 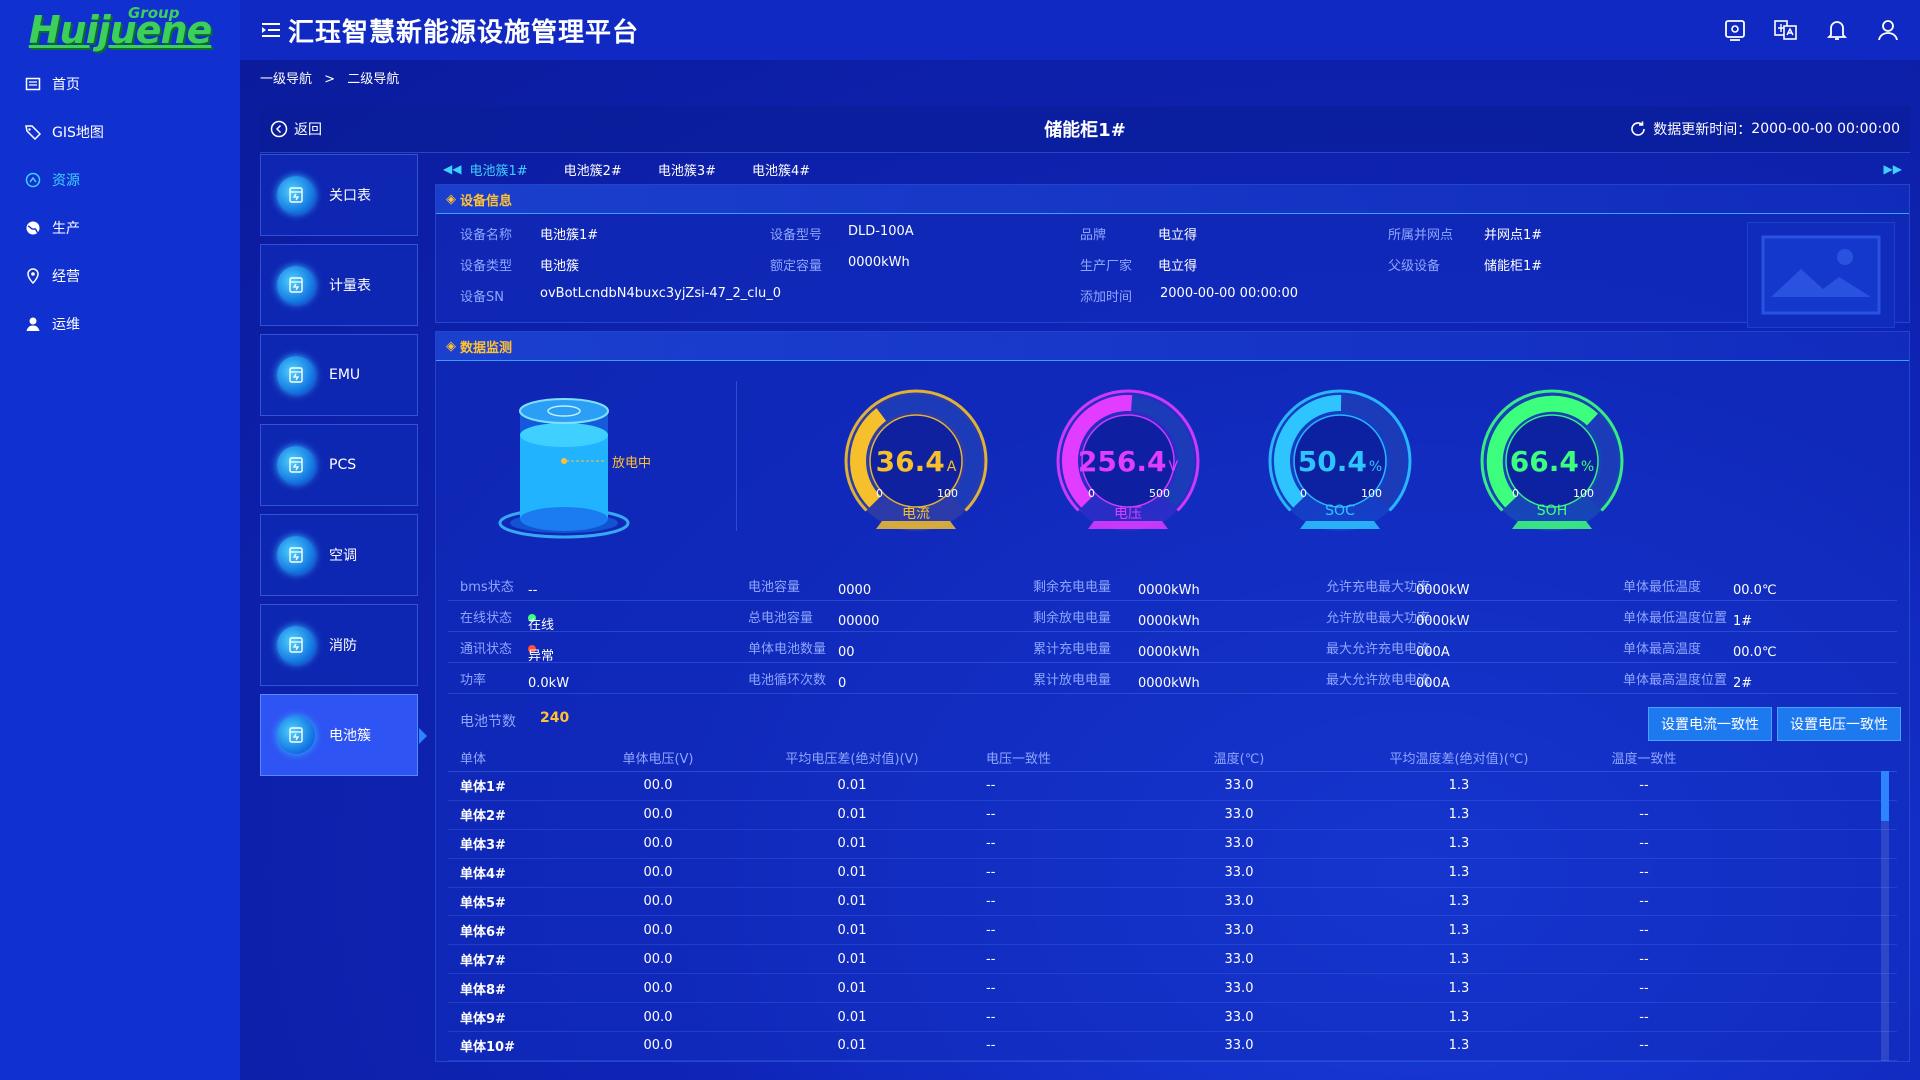 What do you see at coordinates (1675, 618) in the screenshot?
I see `stat-label: 单体最低温度位置` at bounding box center [1675, 618].